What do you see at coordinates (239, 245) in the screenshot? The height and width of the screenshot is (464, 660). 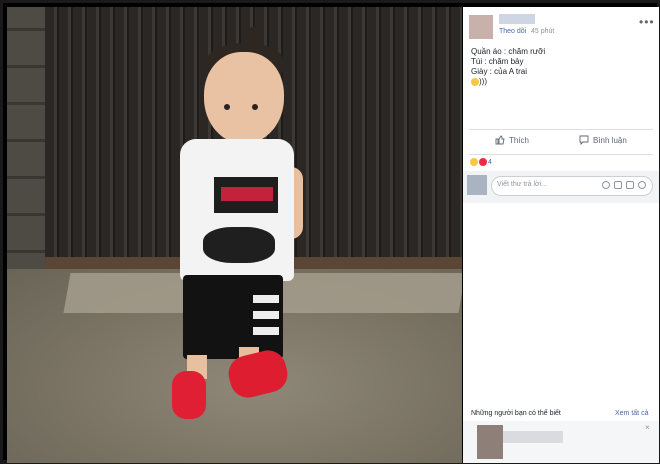 I see `belt-bag` at bounding box center [239, 245].